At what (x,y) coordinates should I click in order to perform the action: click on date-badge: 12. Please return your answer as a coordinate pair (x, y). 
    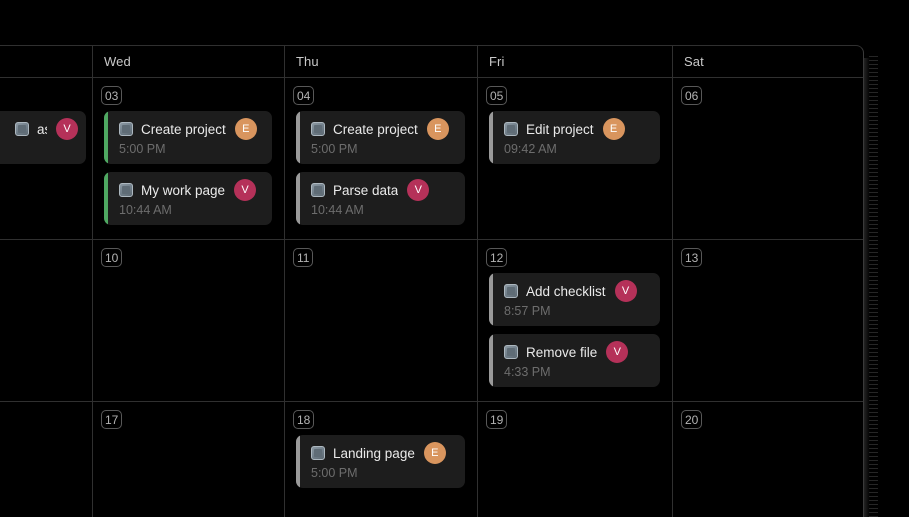
    Looking at the image, I should click on (497, 257).